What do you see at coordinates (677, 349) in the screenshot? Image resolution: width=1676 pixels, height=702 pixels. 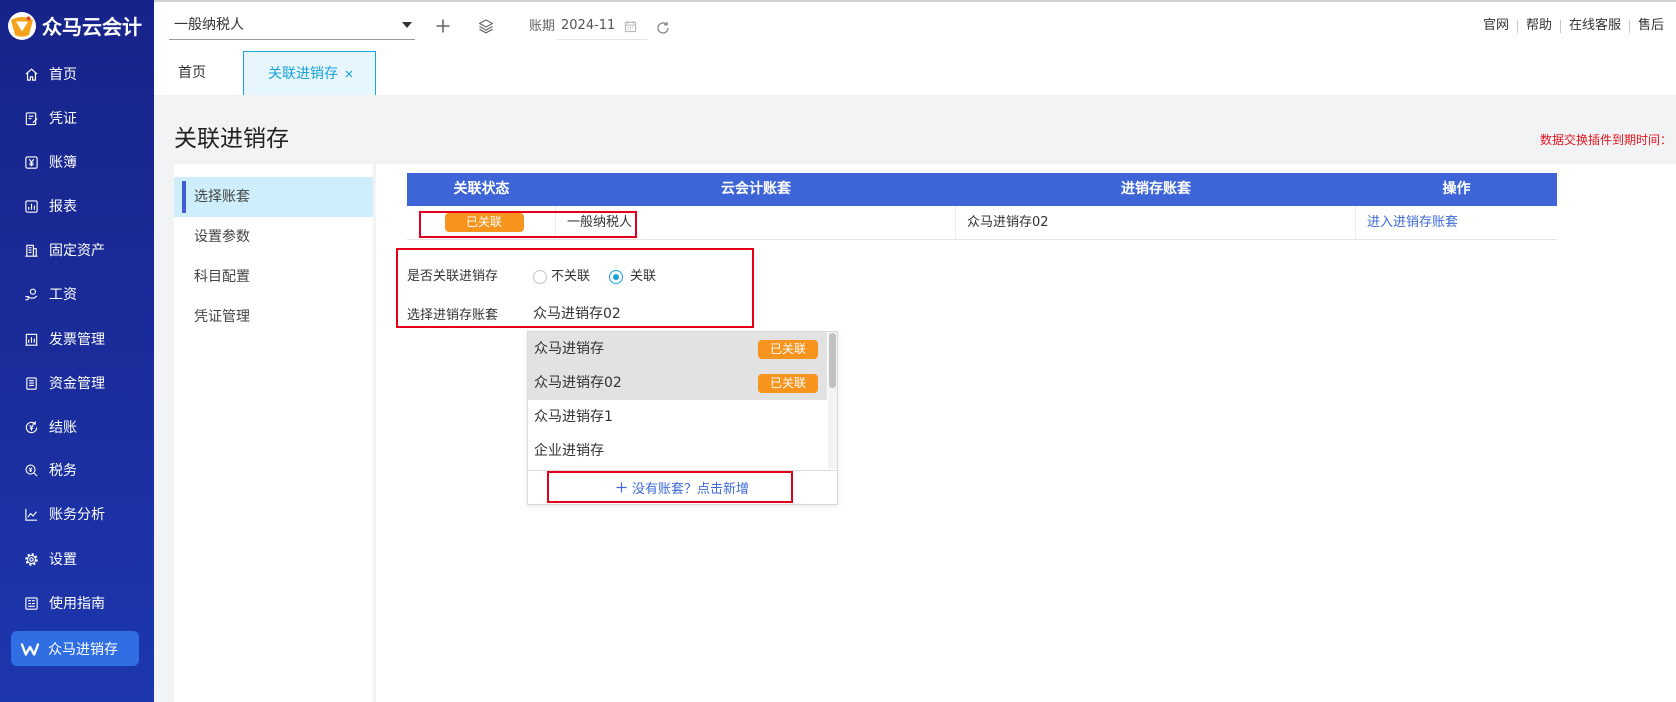 I see `dropdown-option: 众马进销存 已关联` at bounding box center [677, 349].